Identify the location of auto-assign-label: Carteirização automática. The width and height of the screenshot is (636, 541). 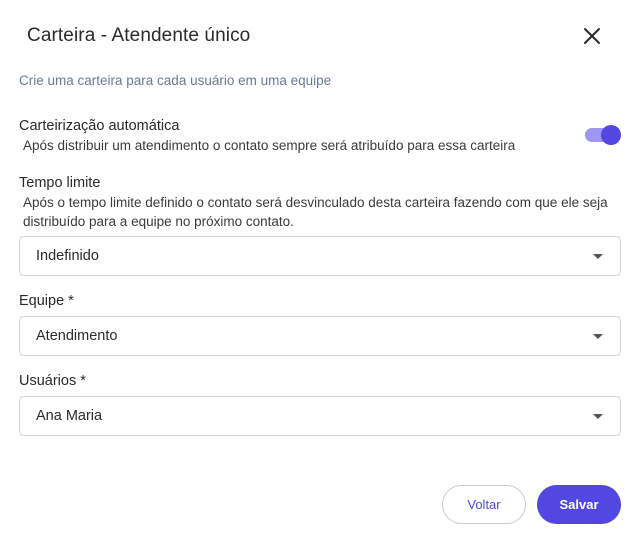
(99, 126).